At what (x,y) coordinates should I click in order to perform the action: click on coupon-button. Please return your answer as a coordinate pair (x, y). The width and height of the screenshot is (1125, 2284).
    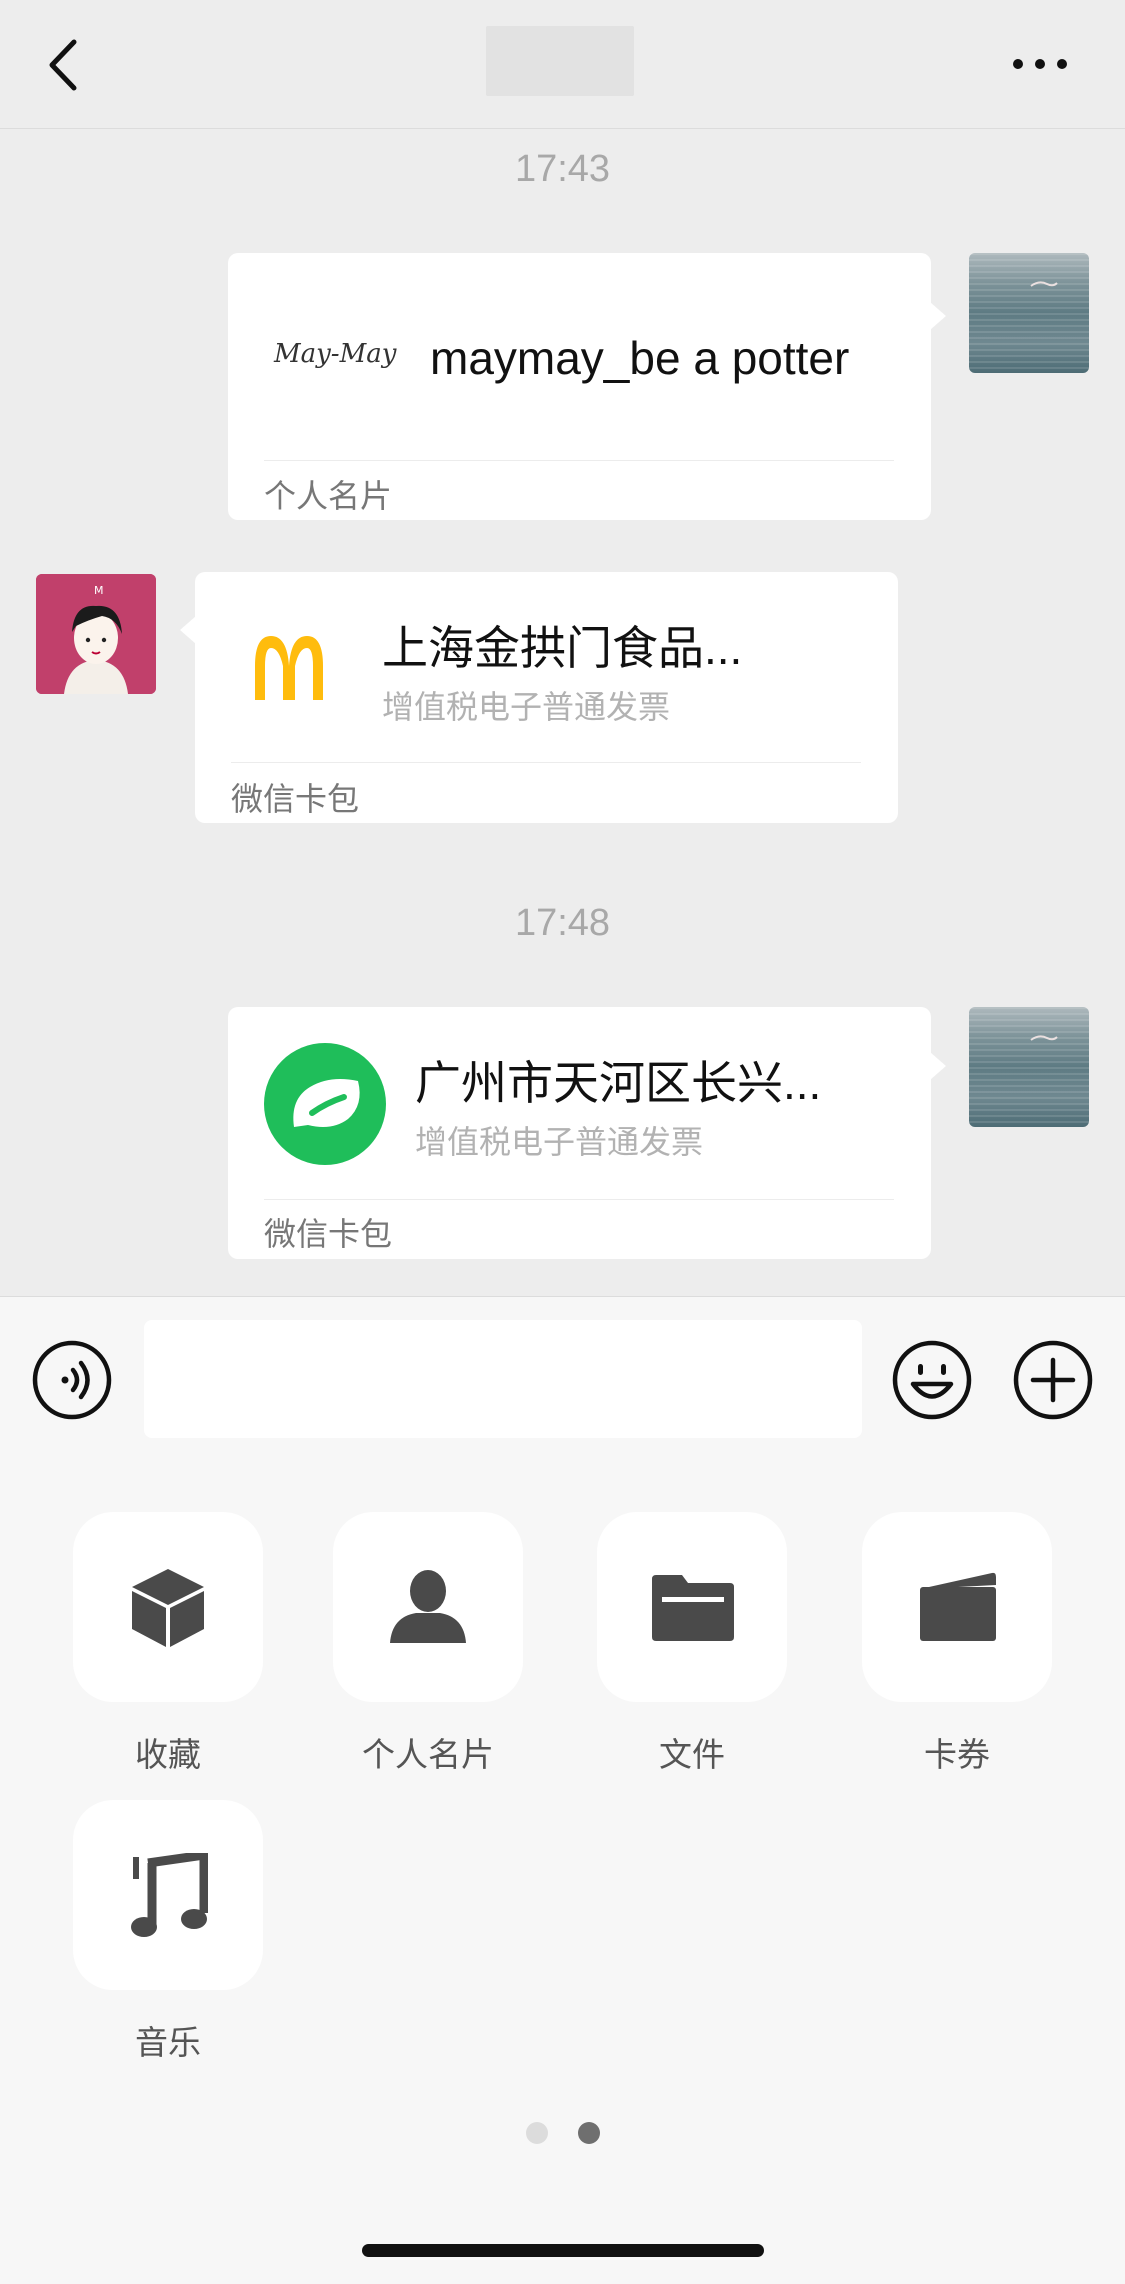
    Looking at the image, I should click on (957, 1607).